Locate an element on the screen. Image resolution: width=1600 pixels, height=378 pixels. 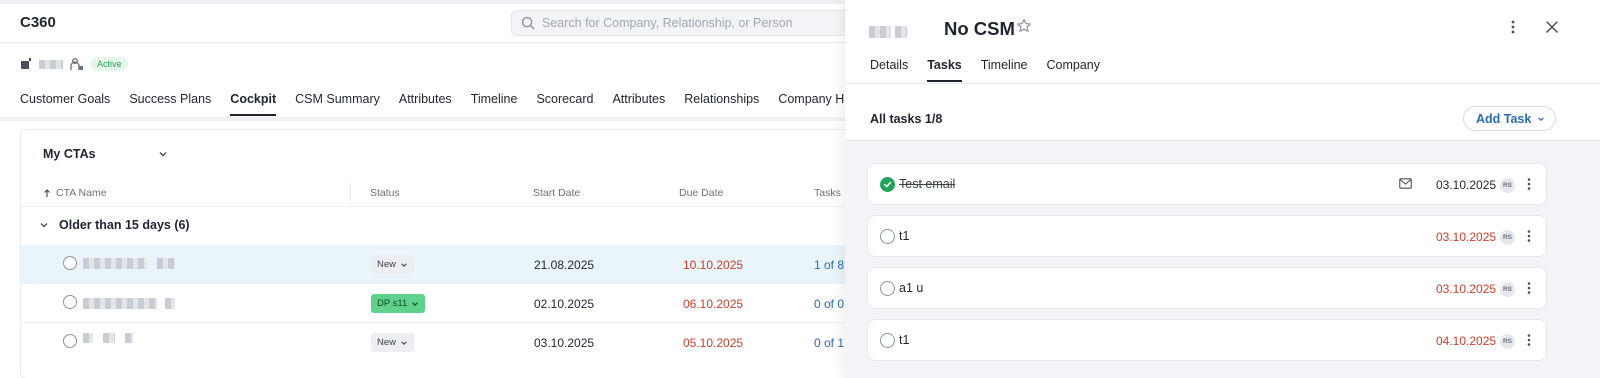
tab-details: Details is located at coordinates (889, 70).